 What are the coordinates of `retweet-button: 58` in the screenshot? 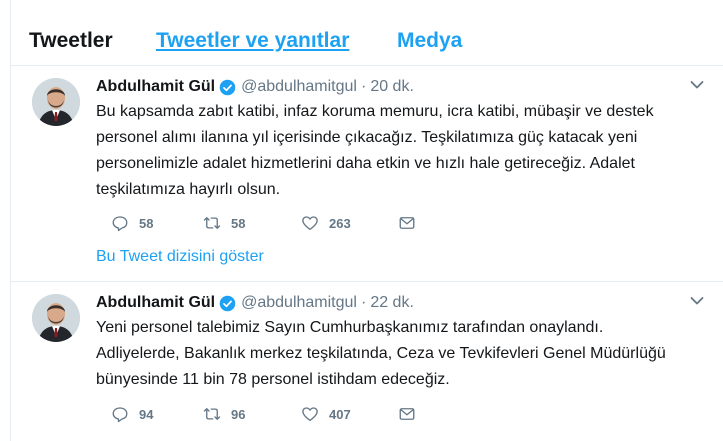 It's located at (224, 223).